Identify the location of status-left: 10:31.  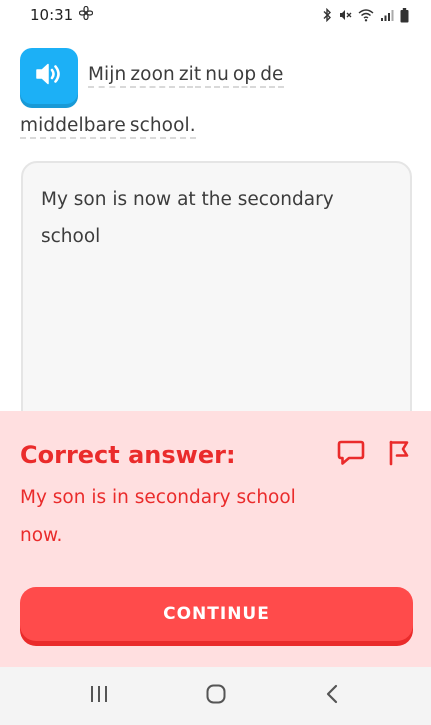
(62, 14).